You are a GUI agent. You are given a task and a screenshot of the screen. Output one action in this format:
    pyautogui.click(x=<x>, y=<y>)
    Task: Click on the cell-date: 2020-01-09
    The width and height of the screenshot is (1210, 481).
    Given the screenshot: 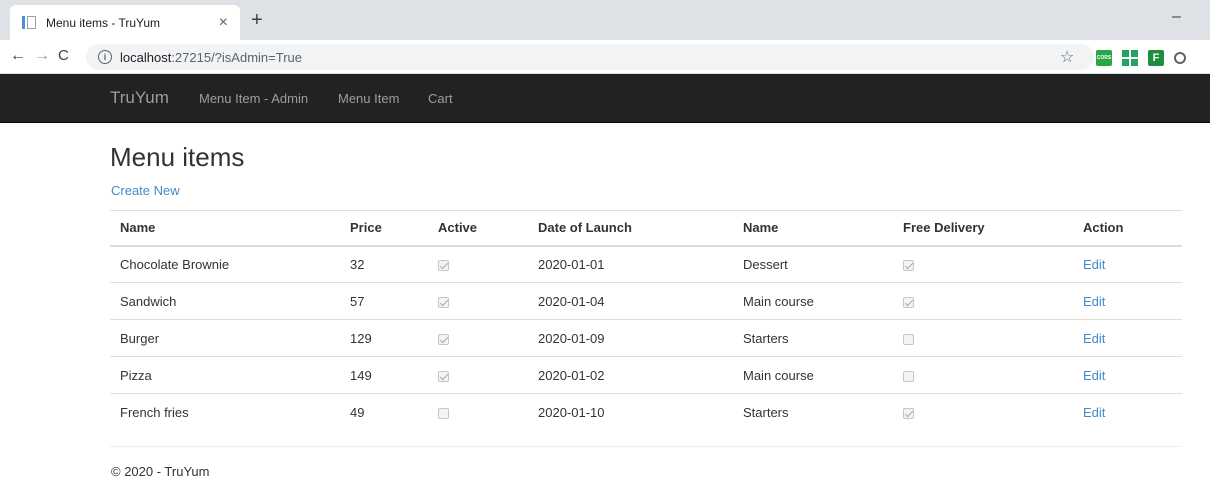 What is the action you would take?
    pyautogui.click(x=630, y=338)
    